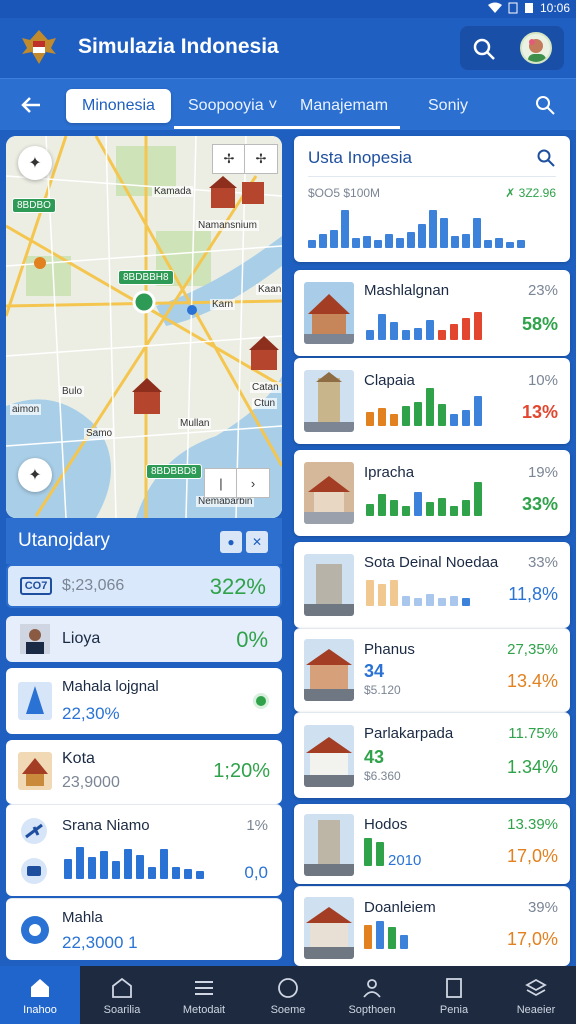 This screenshot has height=1024, width=576. I want to click on tab-underline, so click(287, 127).